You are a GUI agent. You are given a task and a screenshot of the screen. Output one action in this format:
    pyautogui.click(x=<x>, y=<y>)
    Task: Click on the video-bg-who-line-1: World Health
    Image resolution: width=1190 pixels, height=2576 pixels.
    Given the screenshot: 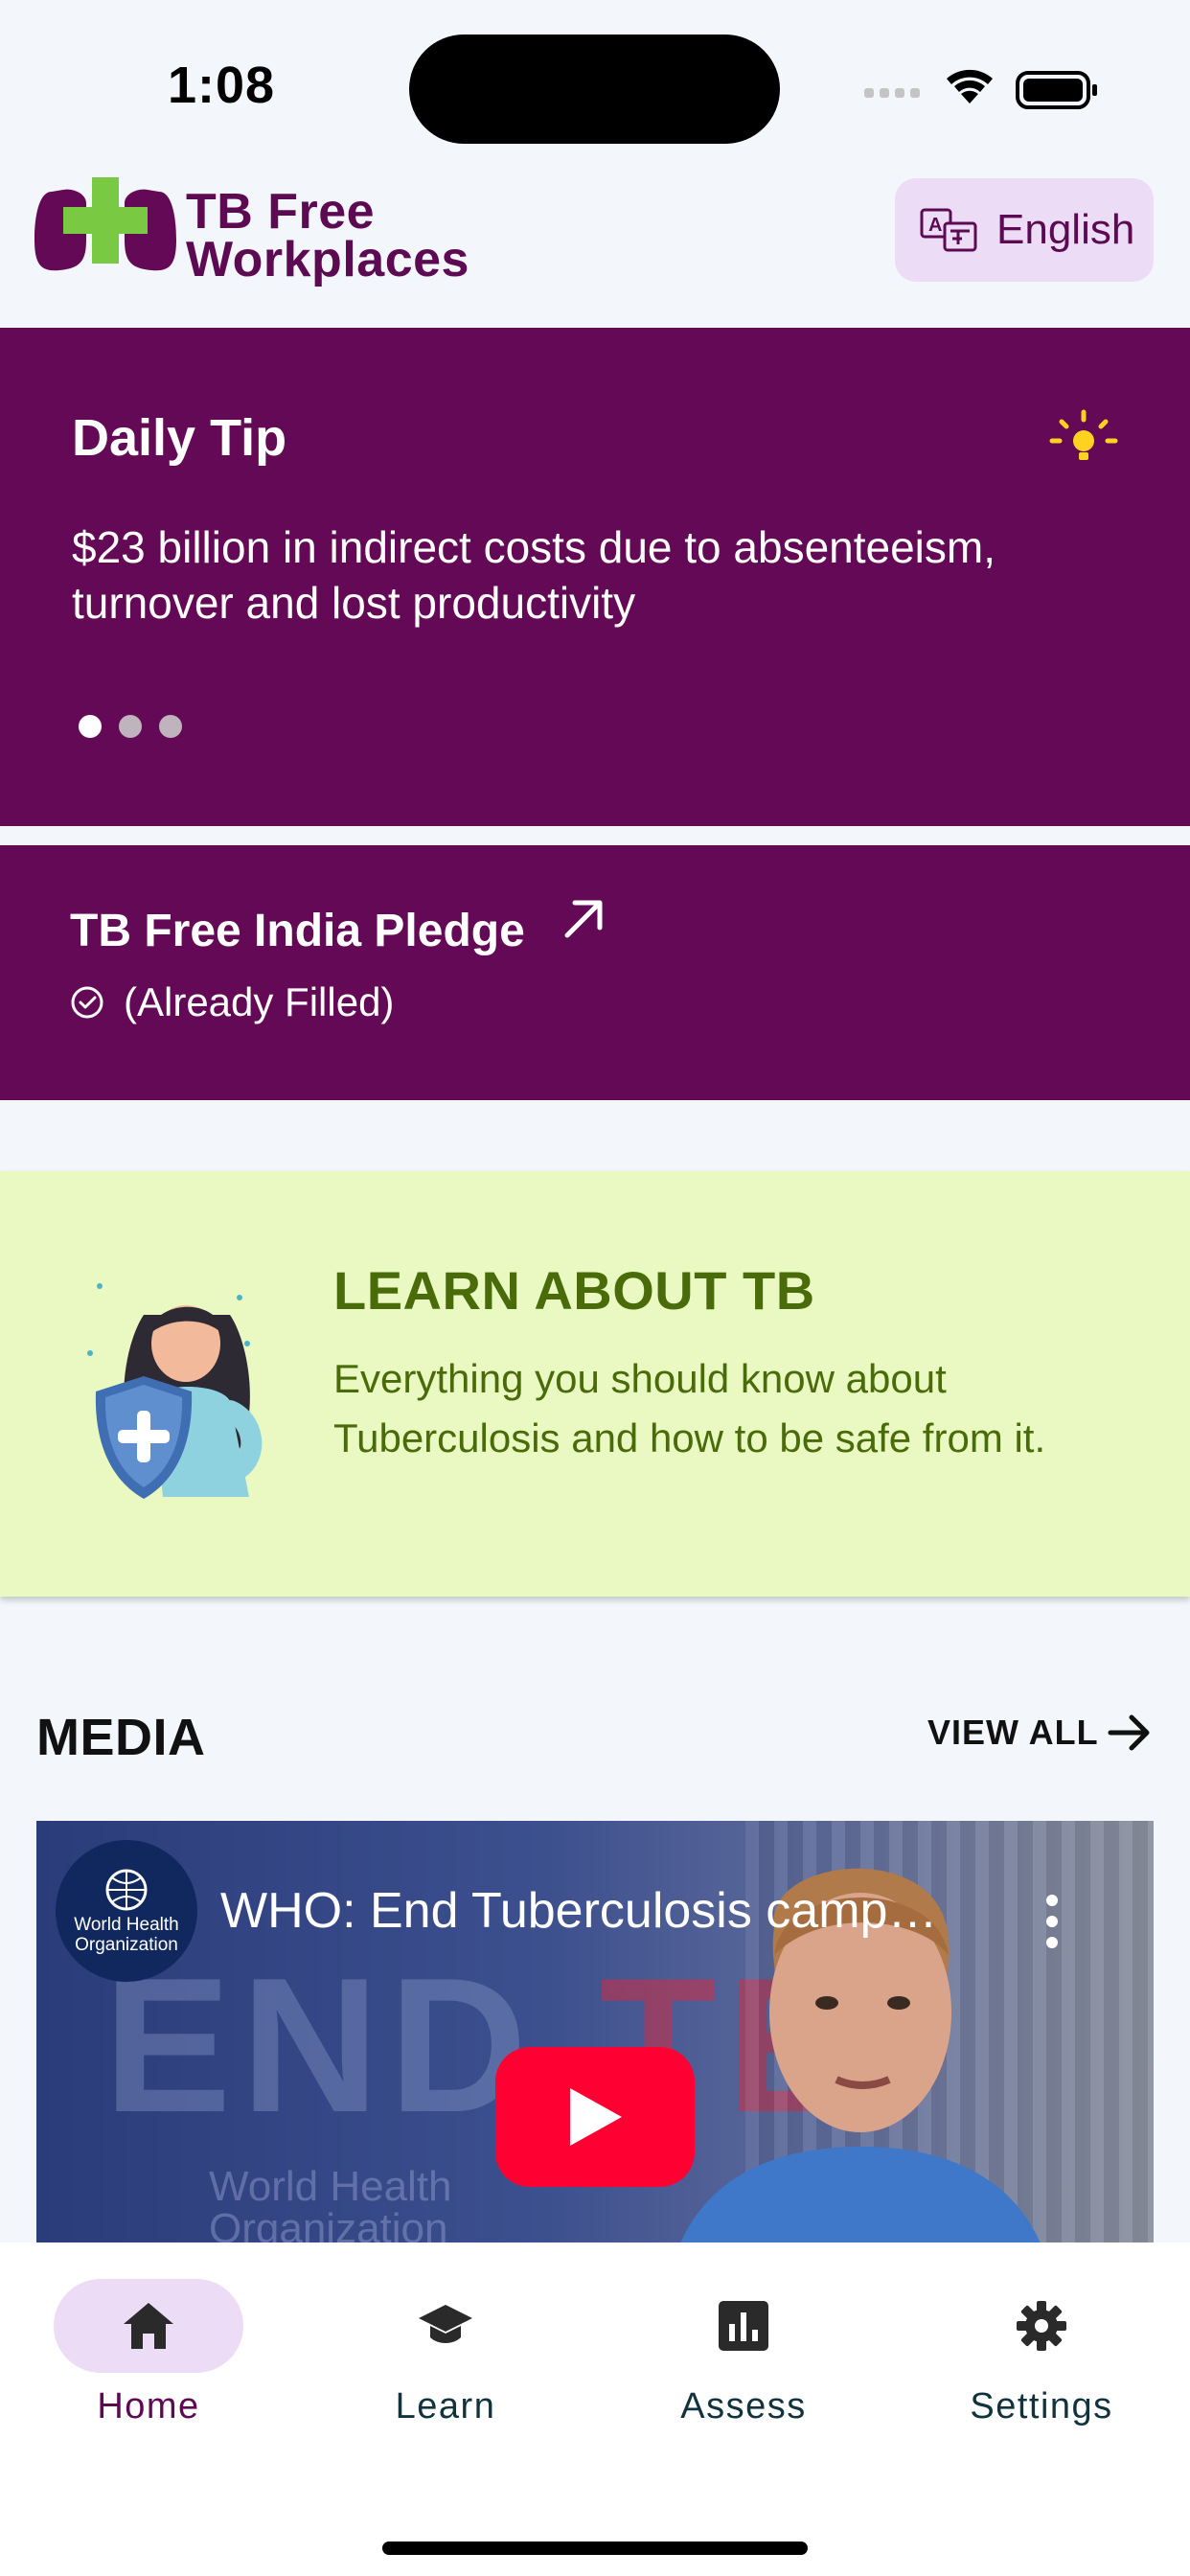 What is the action you would take?
    pyautogui.click(x=331, y=2186)
    